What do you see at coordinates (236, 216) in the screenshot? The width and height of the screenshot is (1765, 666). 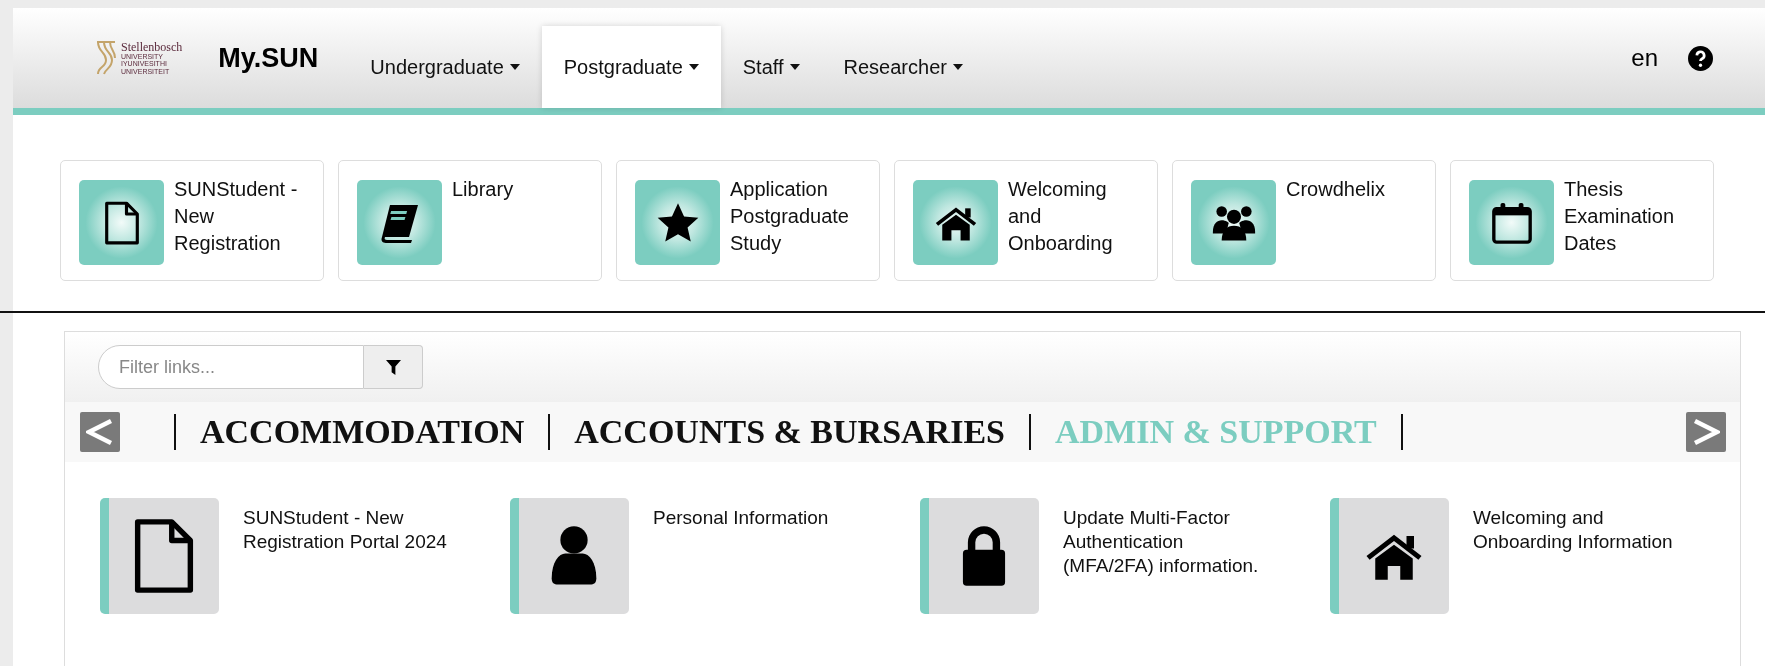 I see `quick-link-label: SUNStudent - New Registration` at bounding box center [236, 216].